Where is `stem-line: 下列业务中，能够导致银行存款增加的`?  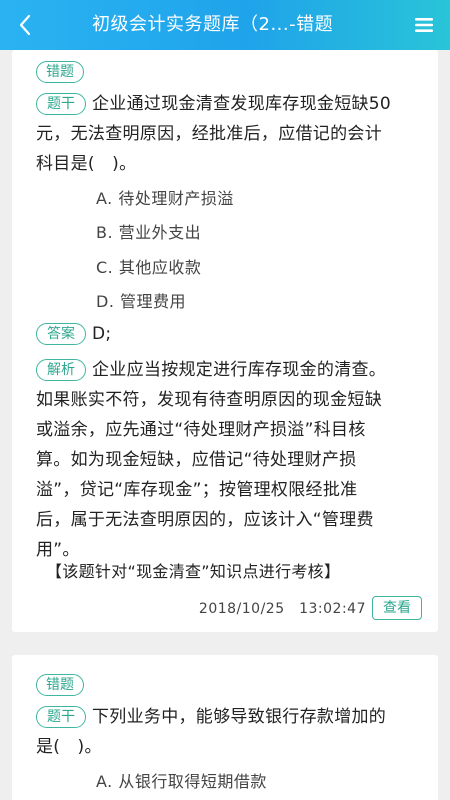 stem-line: 下列业务中，能够导致银行存款增加的 is located at coordinates (239, 717).